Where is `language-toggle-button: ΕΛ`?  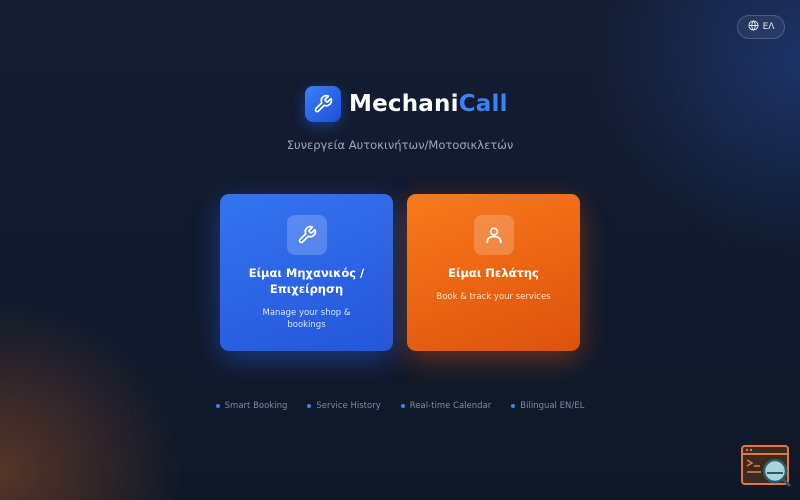
language-toggle-button: ΕΛ is located at coordinates (761, 27).